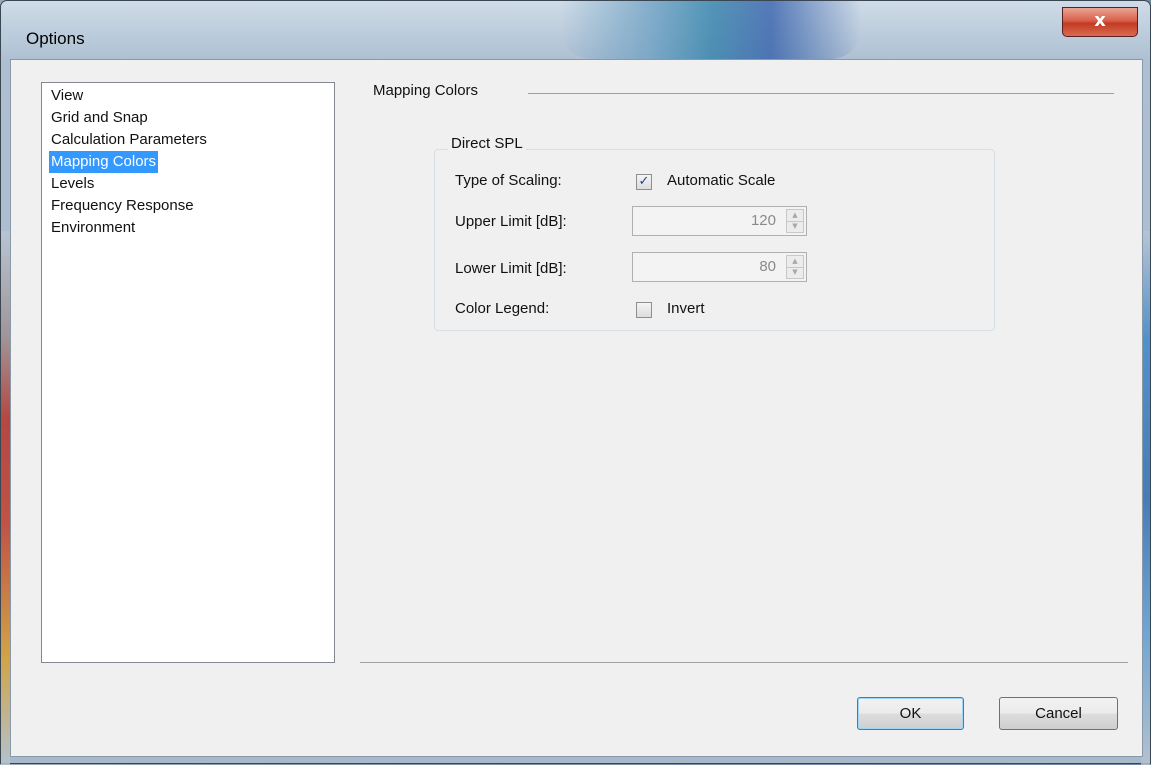  What do you see at coordinates (5, 498) in the screenshot?
I see `window-frame-left-edge` at bounding box center [5, 498].